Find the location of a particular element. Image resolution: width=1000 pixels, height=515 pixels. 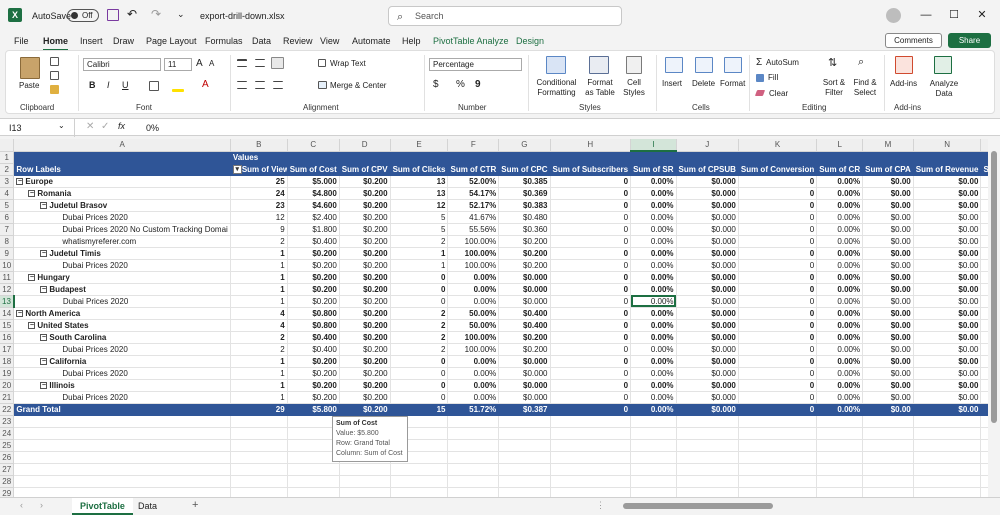

cell: 15 is located at coordinates (419, 409).